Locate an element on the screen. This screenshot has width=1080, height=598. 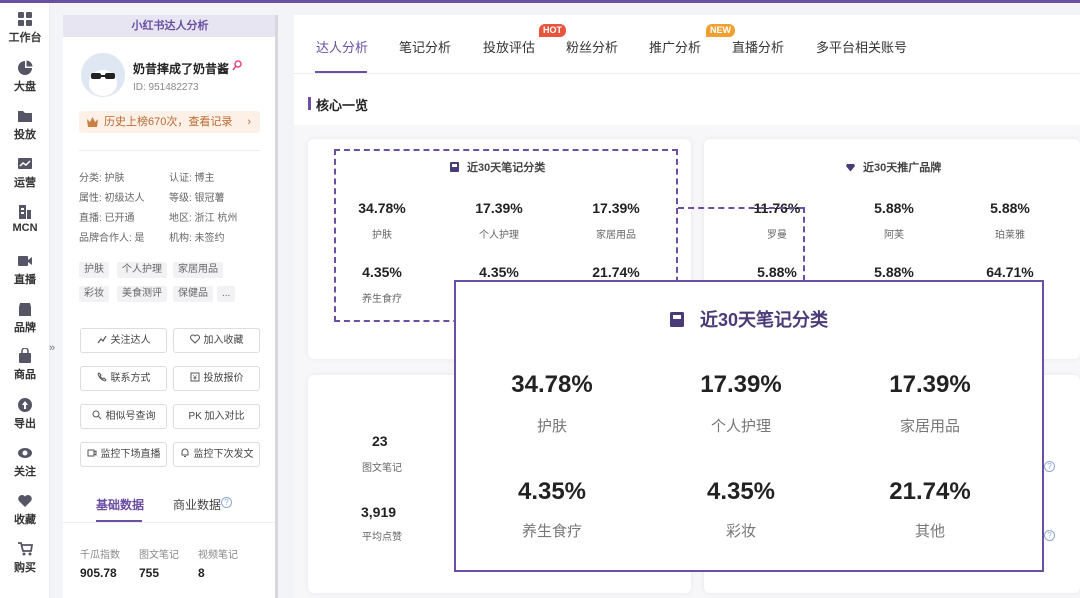
phone-icon is located at coordinates (101, 377).